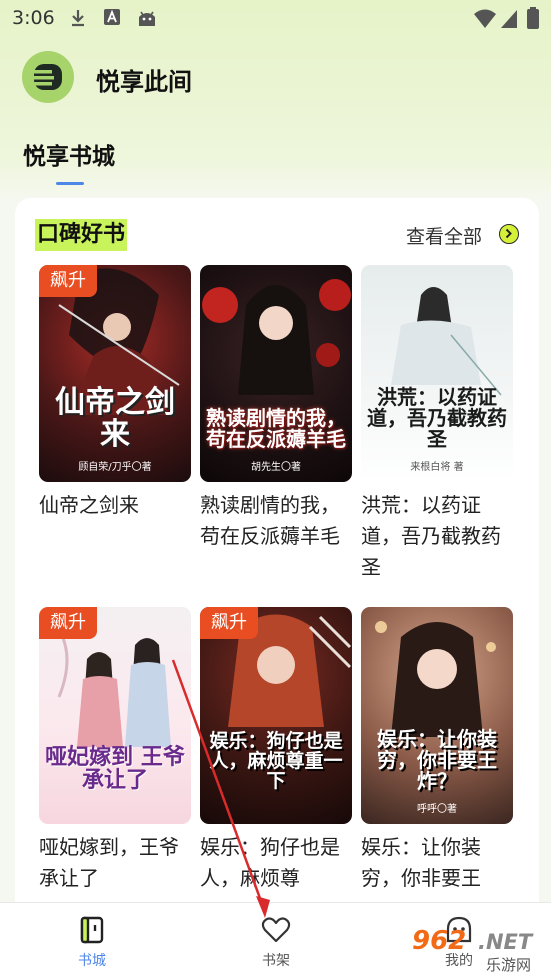 The image size is (551, 980). What do you see at coordinates (509, 234) in the screenshot?
I see `chevron-right-icon` at bounding box center [509, 234].